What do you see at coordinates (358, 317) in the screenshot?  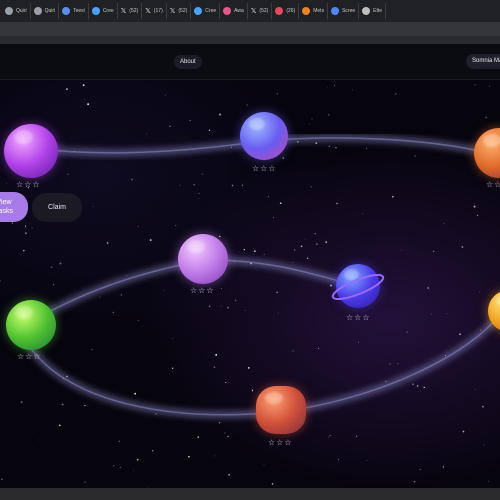 I see `ringed-blue-planet-rating: ☆☆☆` at bounding box center [358, 317].